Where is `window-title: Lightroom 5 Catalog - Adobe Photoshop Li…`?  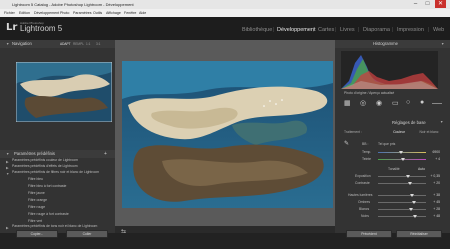 window-title: Lightroom 5 Catalog - Adobe Photoshop Li… is located at coordinates (73, 4).